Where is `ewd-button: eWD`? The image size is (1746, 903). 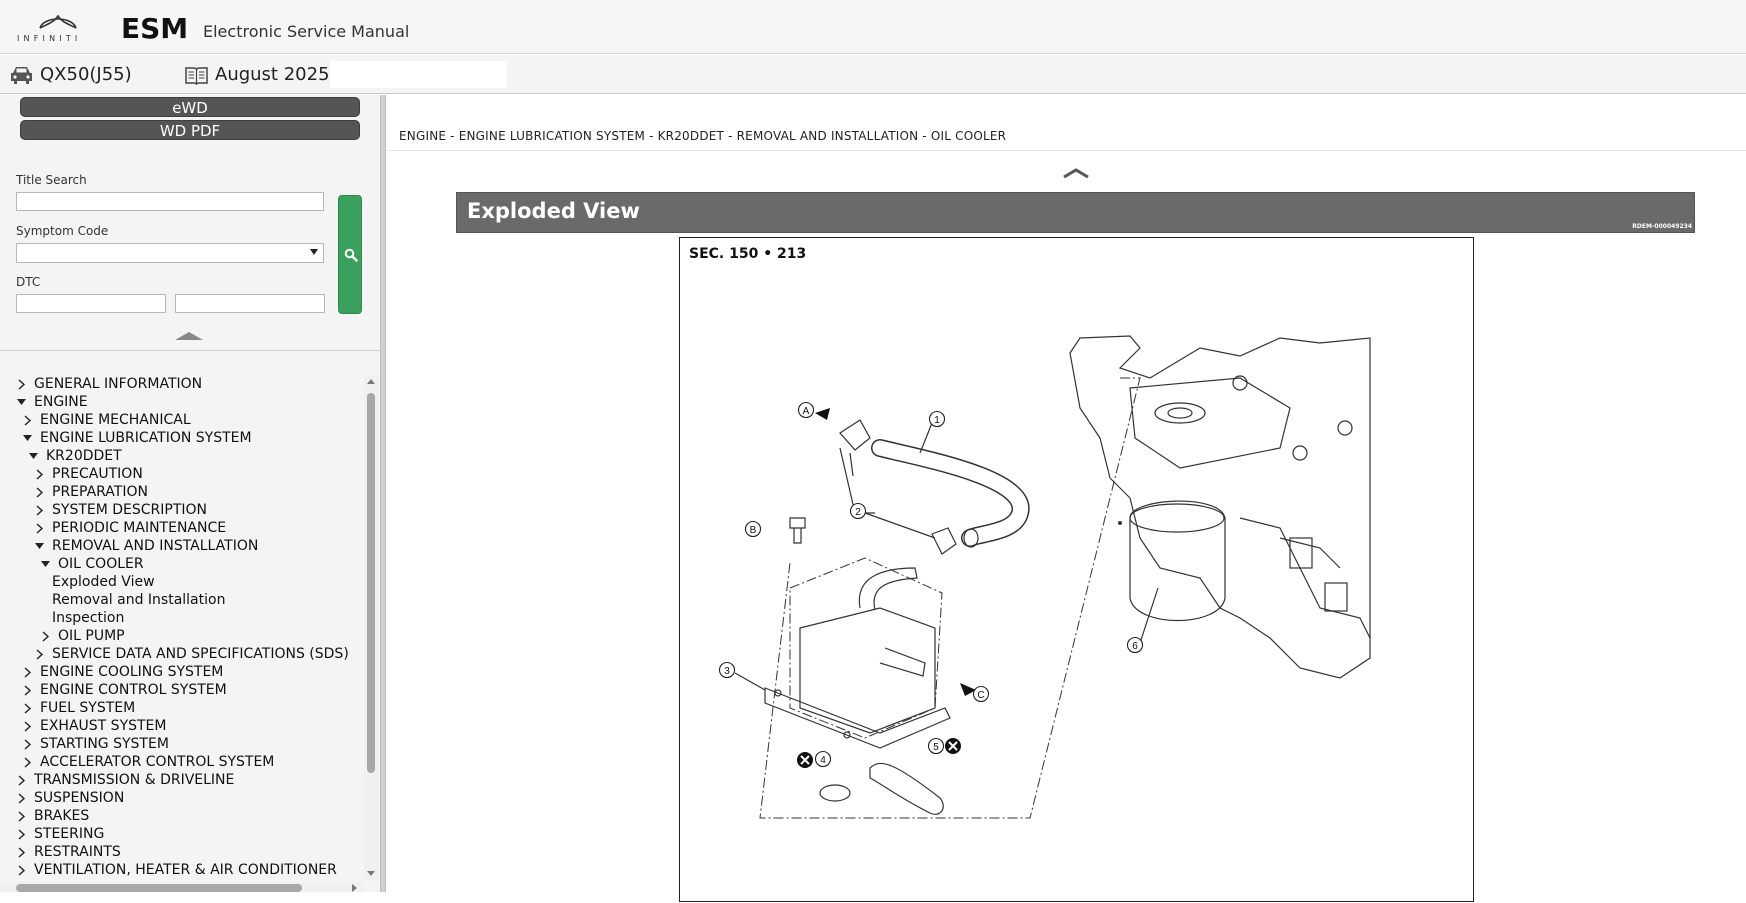
ewd-button: eWD is located at coordinates (190, 107).